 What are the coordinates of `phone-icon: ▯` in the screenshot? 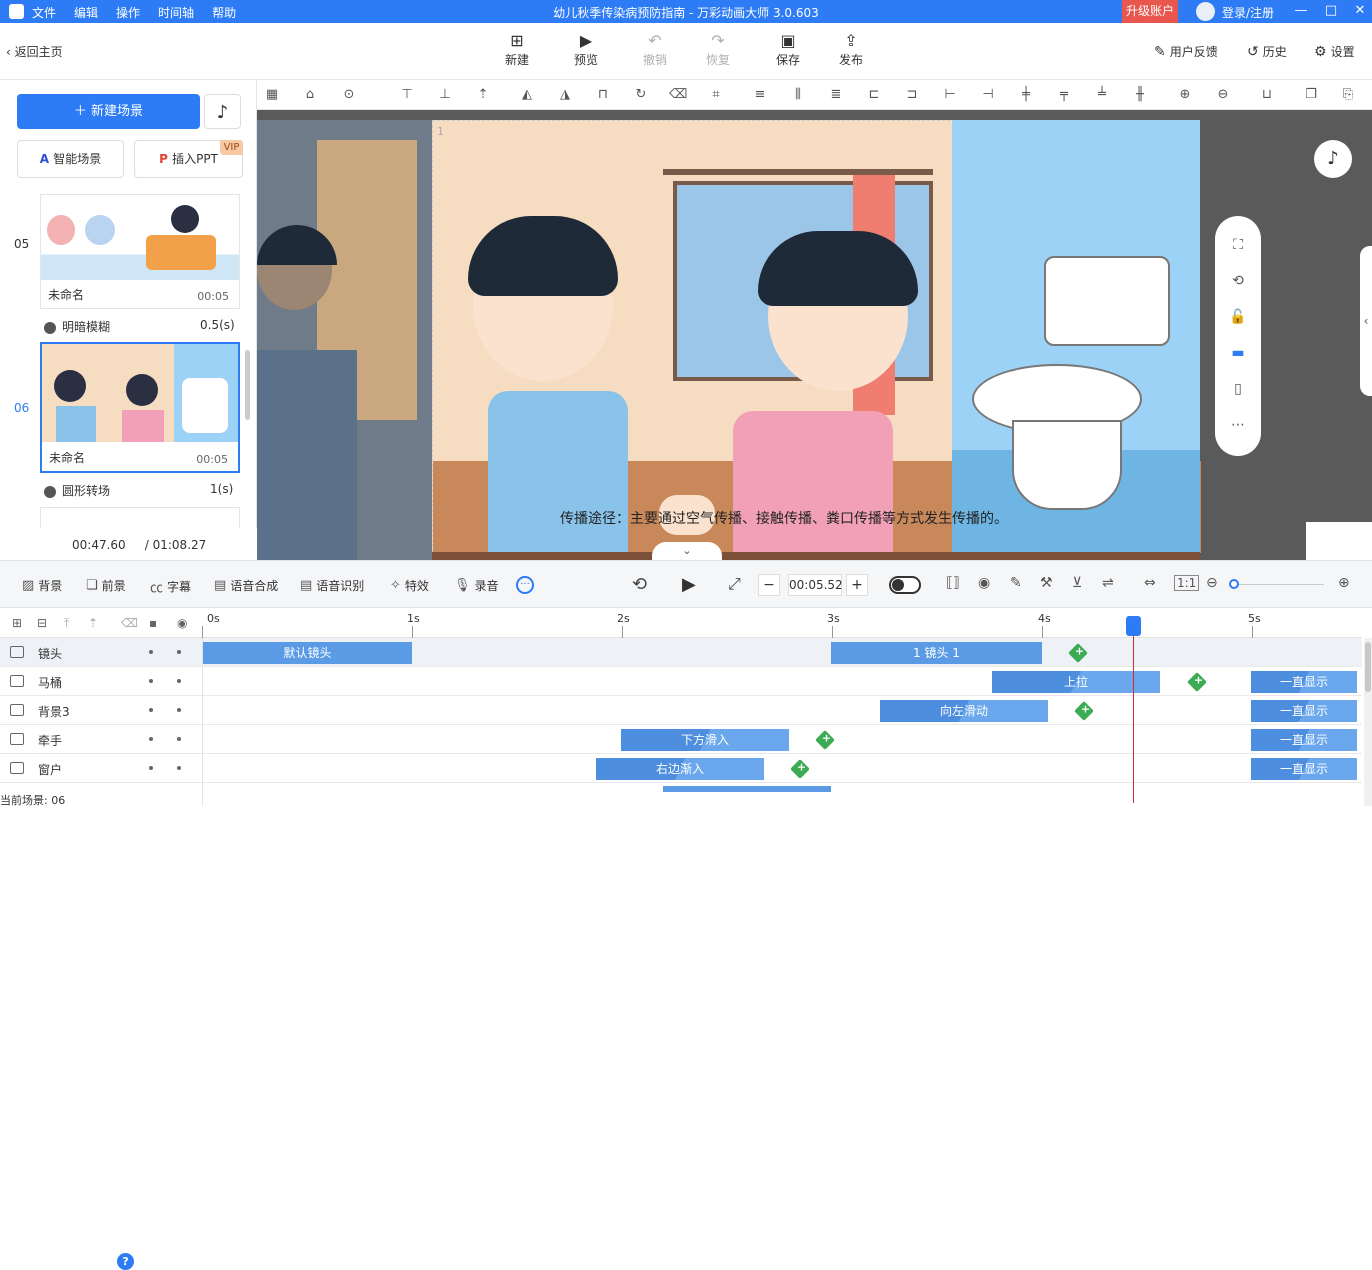 It's located at (1238, 389).